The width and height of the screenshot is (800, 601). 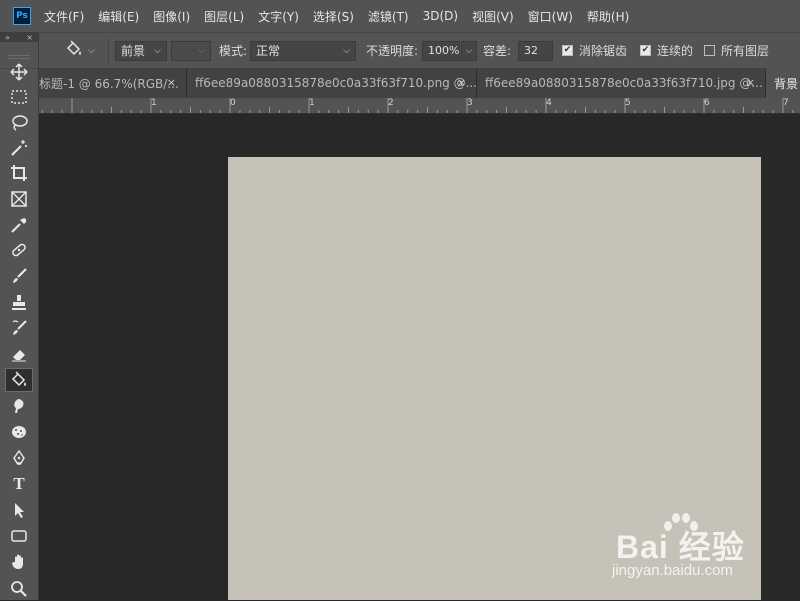 What do you see at coordinates (549, 103) in the screenshot?
I see `ruler-label: 4` at bounding box center [549, 103].